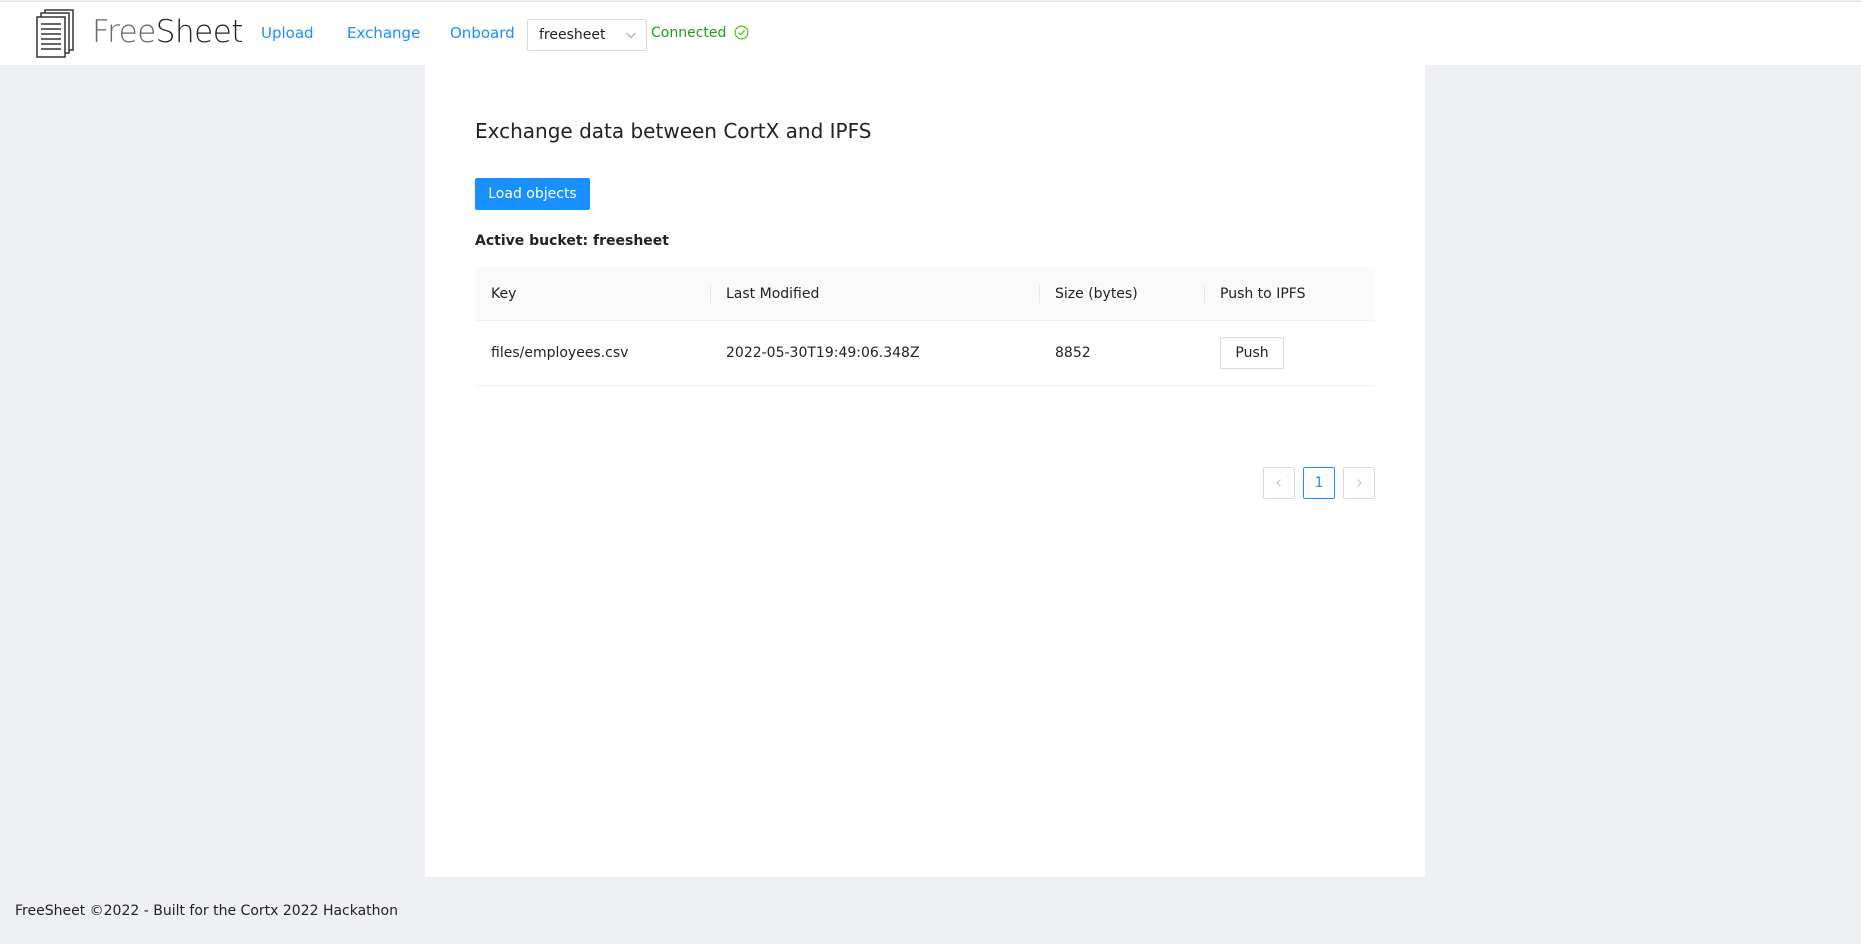  Describe the element at coordinates (124, 32) in the screenshot. I see `brand-name-light: Free` at that location.